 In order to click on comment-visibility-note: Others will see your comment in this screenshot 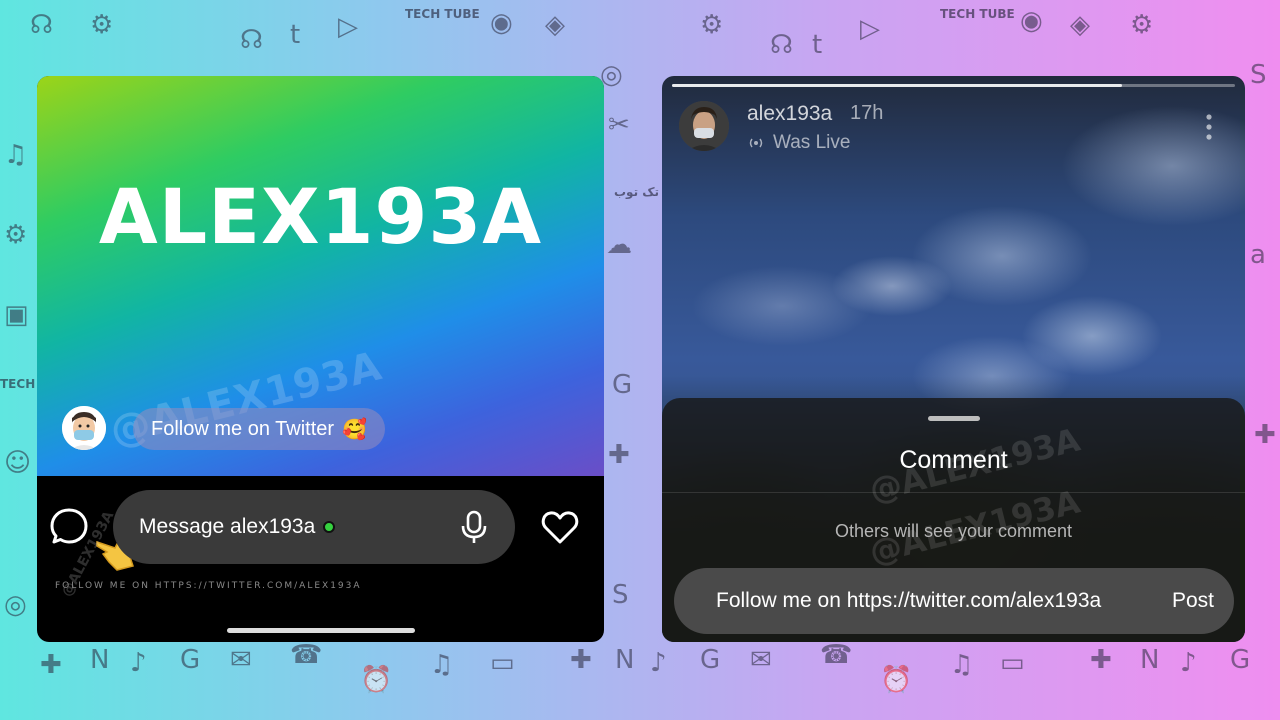, I will do `click(953, 531)`.